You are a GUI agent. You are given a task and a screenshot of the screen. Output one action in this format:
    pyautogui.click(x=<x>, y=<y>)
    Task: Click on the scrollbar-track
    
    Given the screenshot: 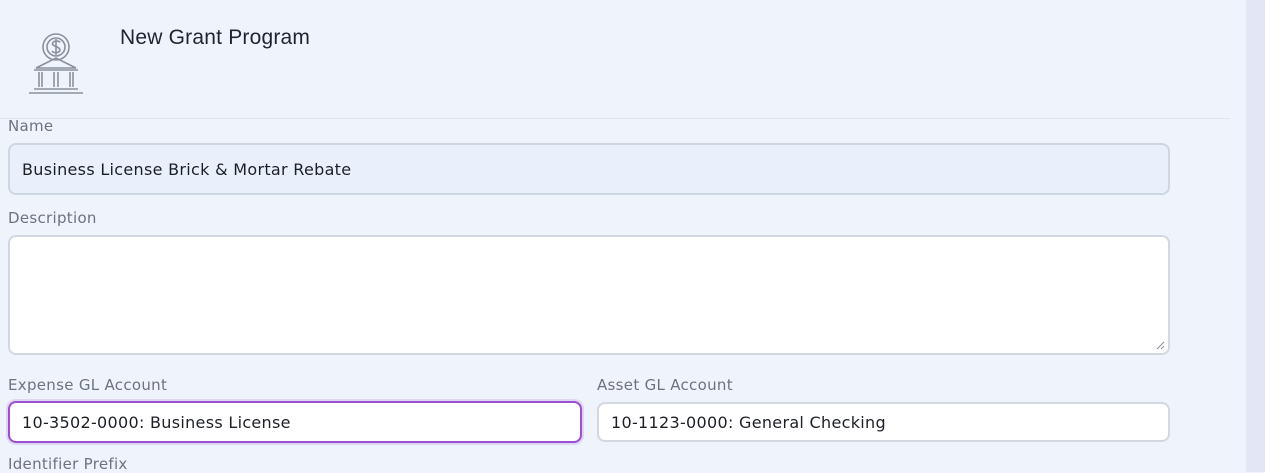 What is the action you would take?
    pyautogui.click(x=1255, y=236)
    